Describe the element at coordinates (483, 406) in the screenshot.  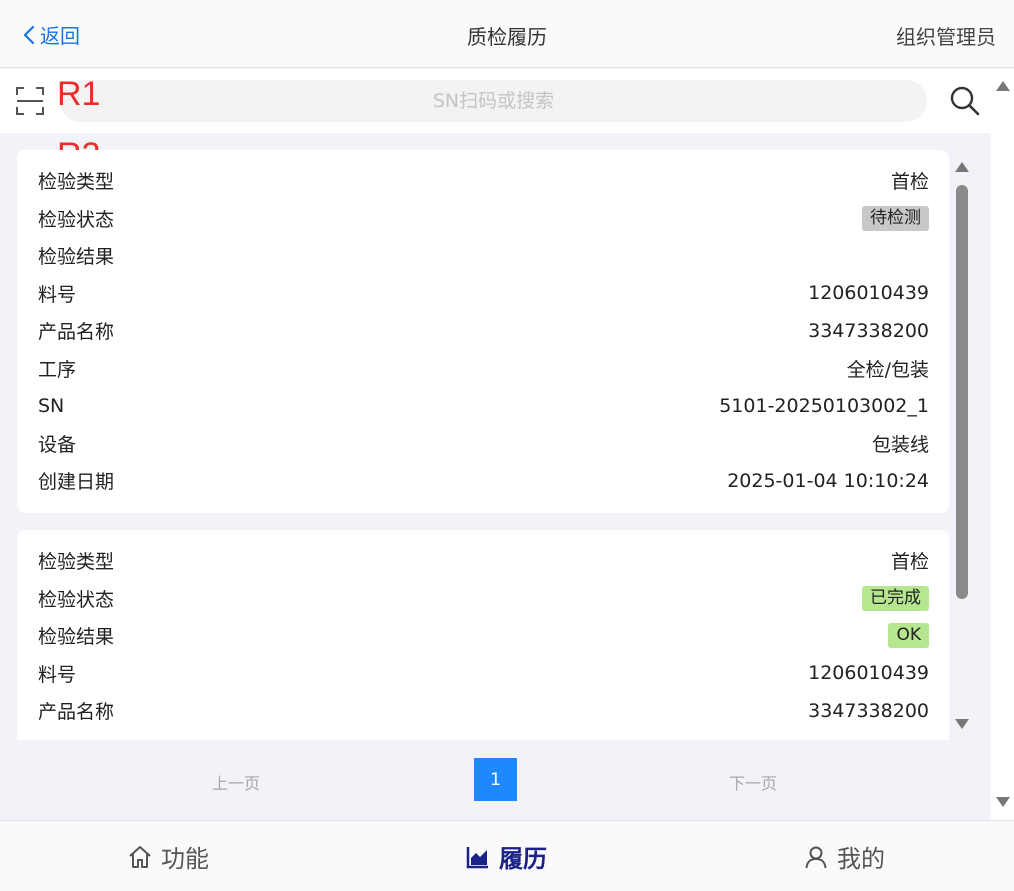
I see `detail-row: SN 5101-20250103002_1` at that location.